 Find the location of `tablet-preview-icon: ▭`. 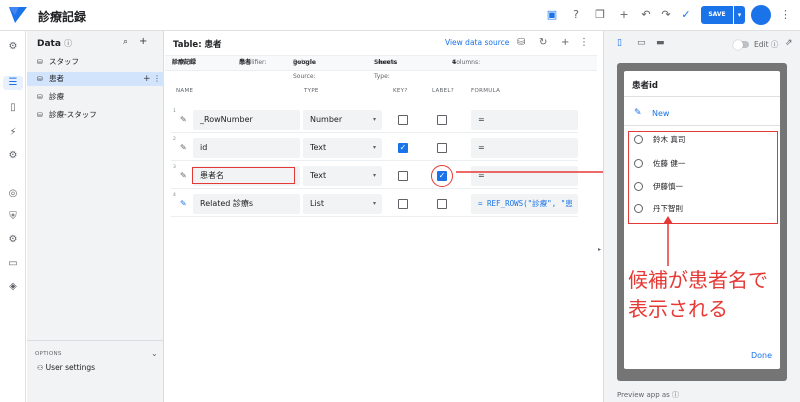

tablet-preview-icon: ▭ is located at coordinates (641, 43).